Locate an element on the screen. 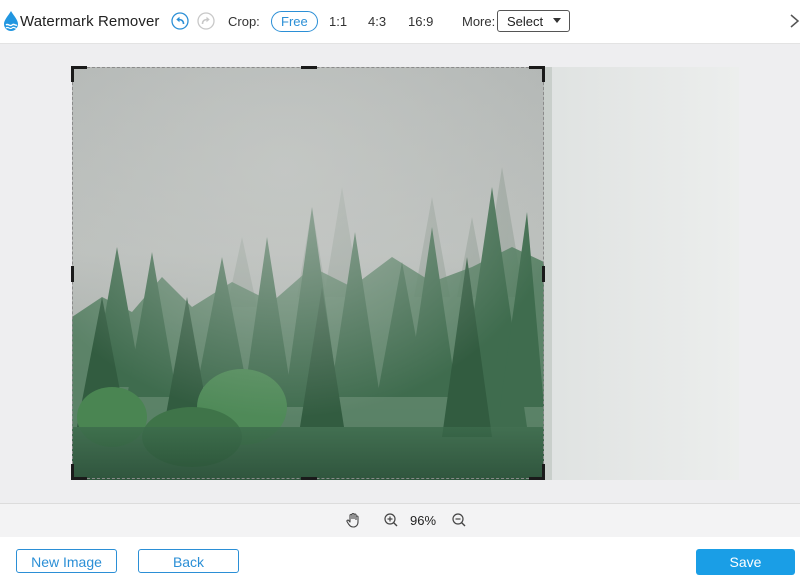  zoom-out-icon is located at coordinates (459, 520).